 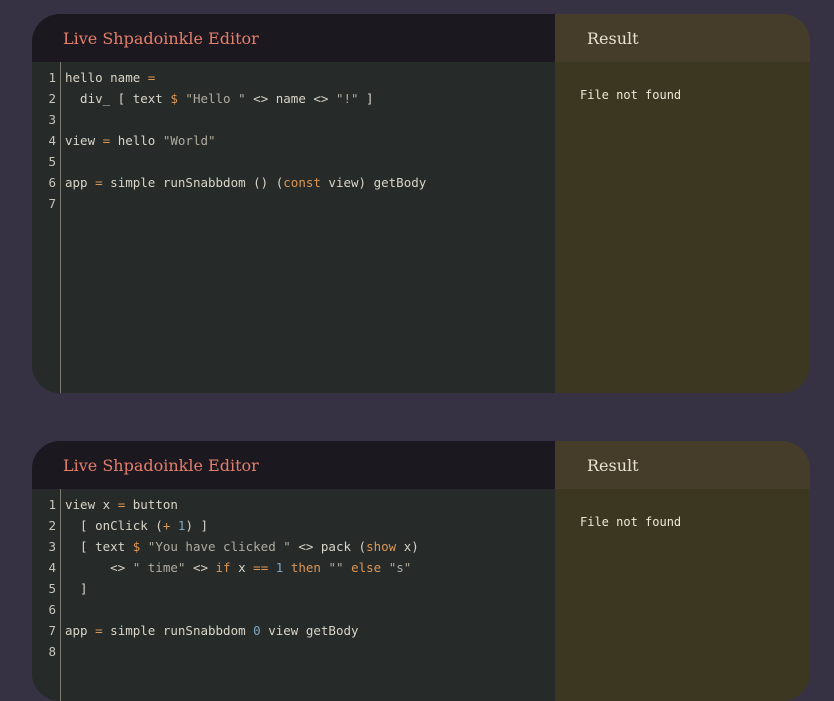 I want to click on code-token: hello name, so click(x=106, y=77).